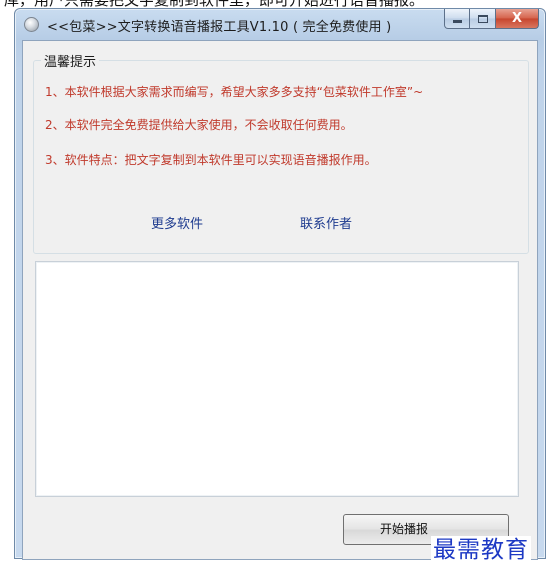  I want to click on minimize-icon, so click(457, 21).